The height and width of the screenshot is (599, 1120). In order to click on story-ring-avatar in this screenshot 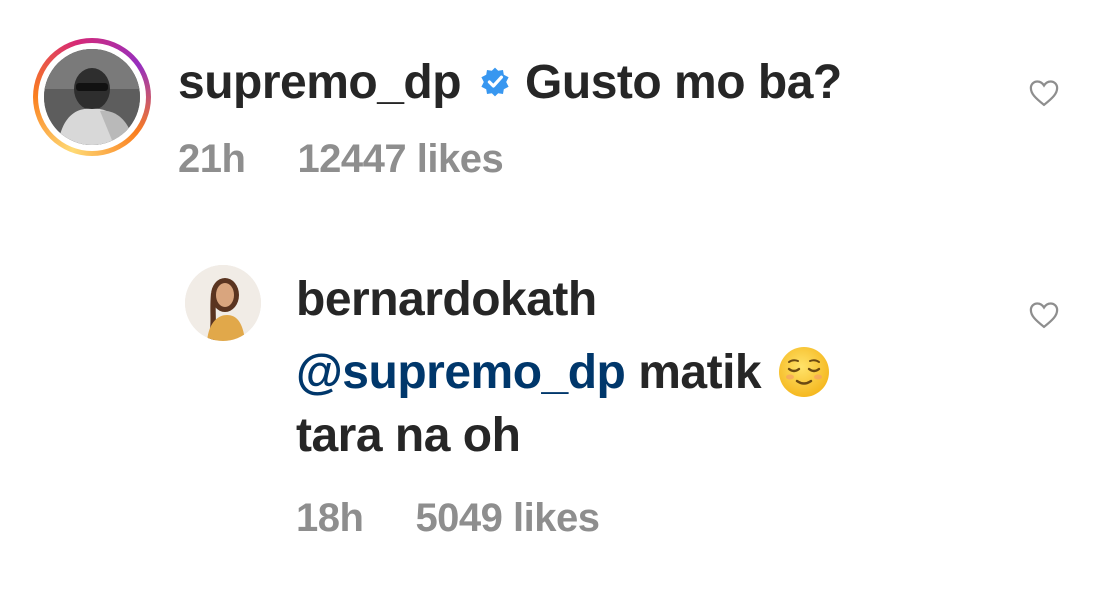, I will do `click(92, 97)`.